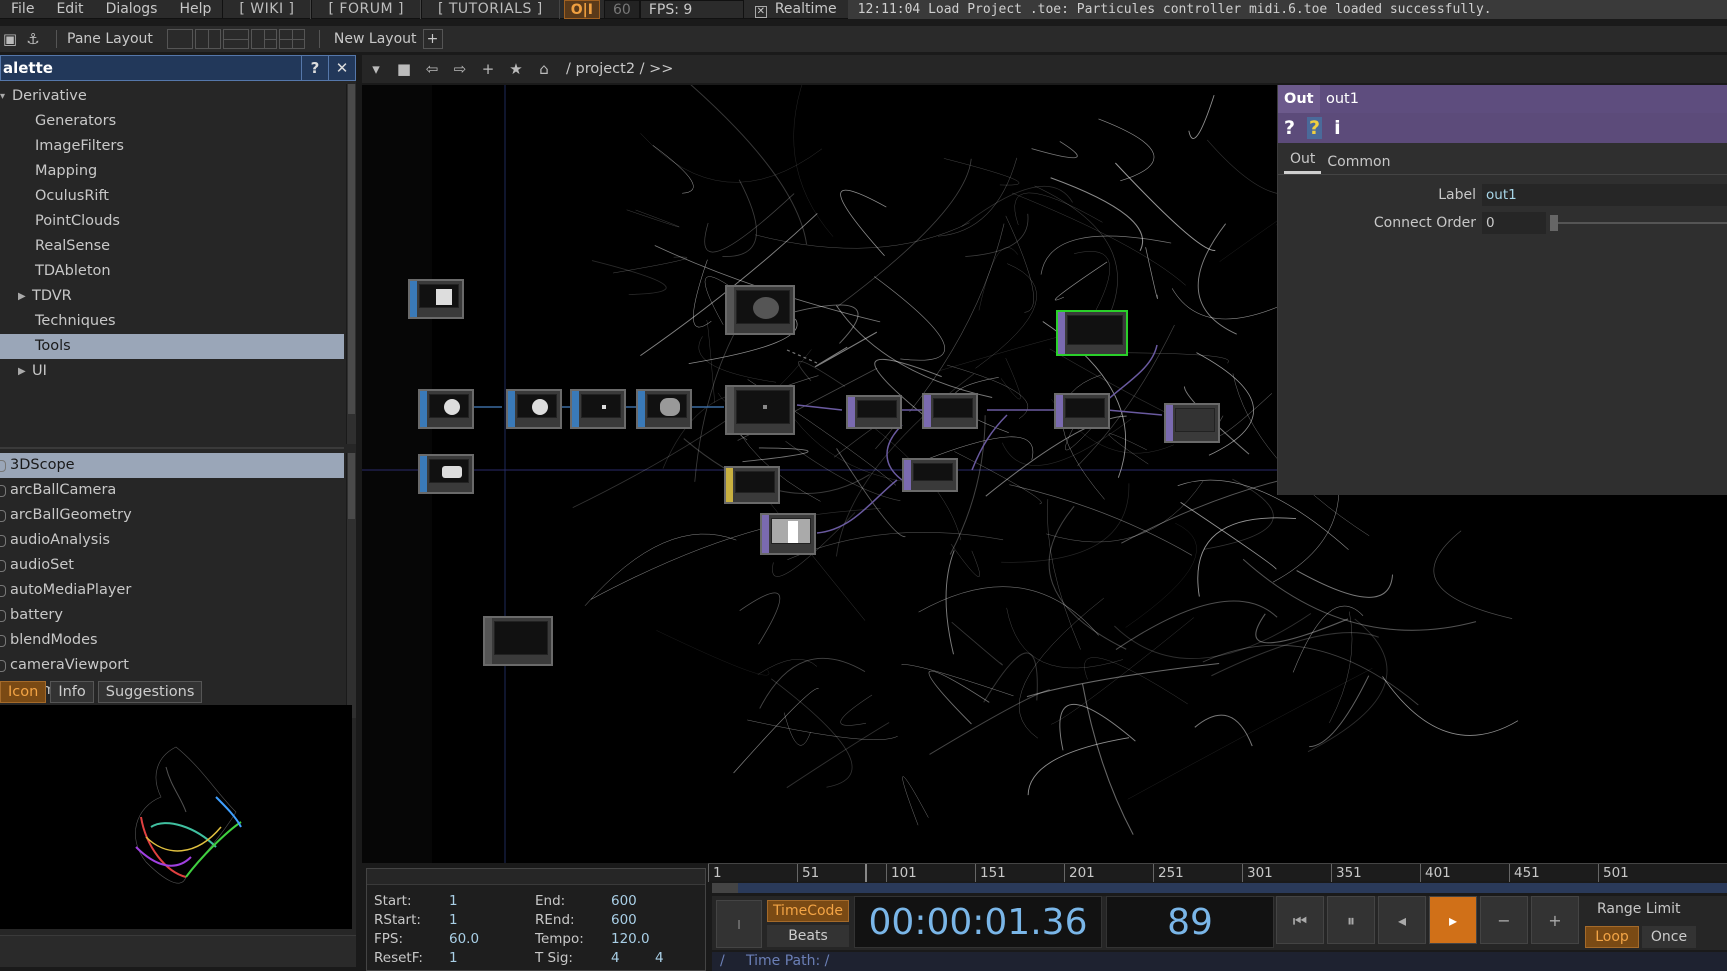  I want to click on forward-arrow-icon: ⇨, so click(460, 69).